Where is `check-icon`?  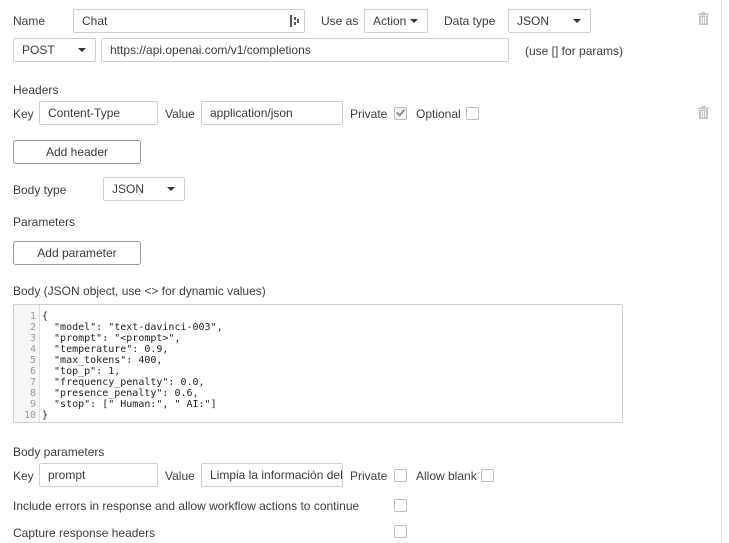 check-icon is located at coordinates (400, 112).